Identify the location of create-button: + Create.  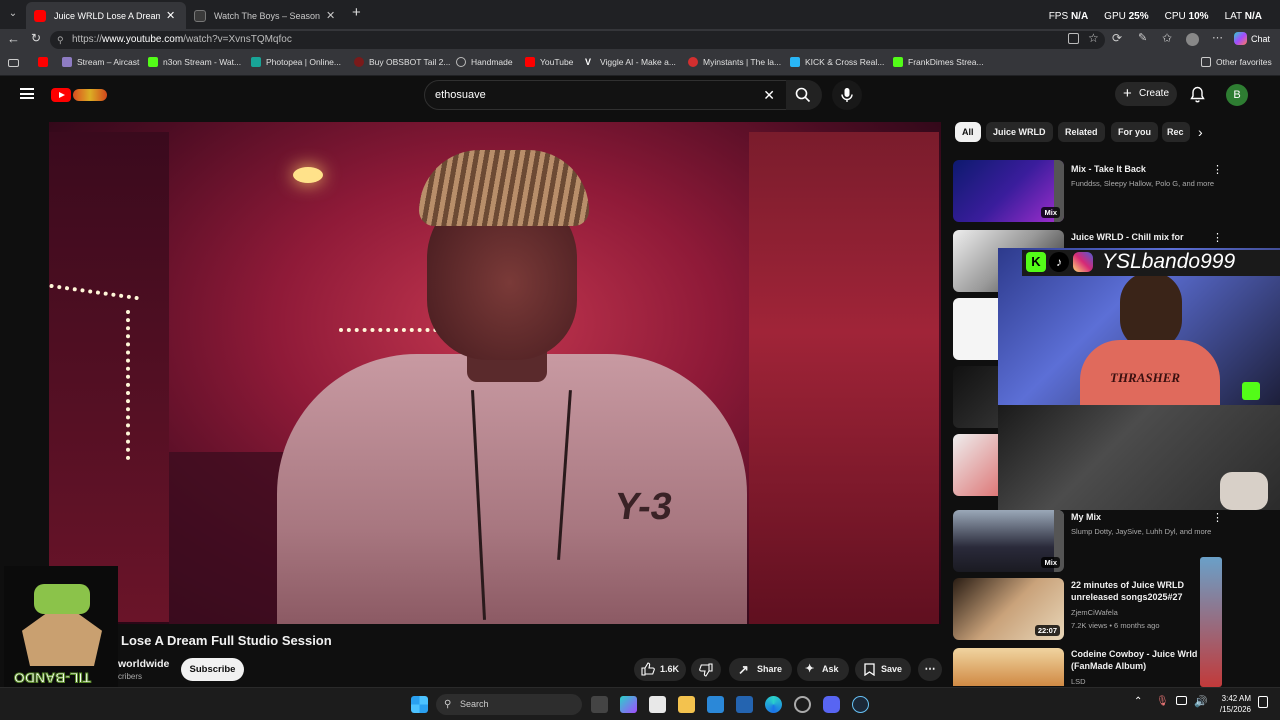
(1146, 94).